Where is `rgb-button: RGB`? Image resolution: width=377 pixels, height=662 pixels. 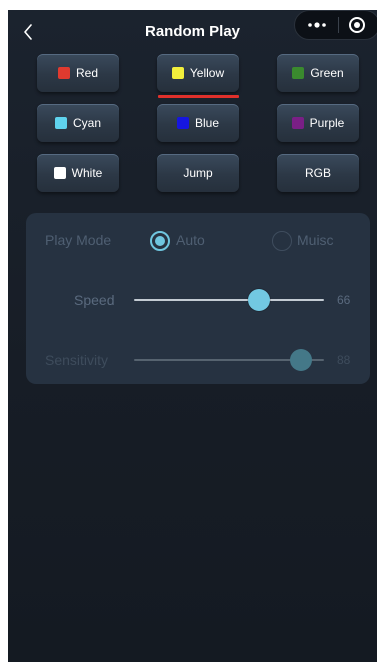 rgb-button: RGB is located at coordinates (318, 173).